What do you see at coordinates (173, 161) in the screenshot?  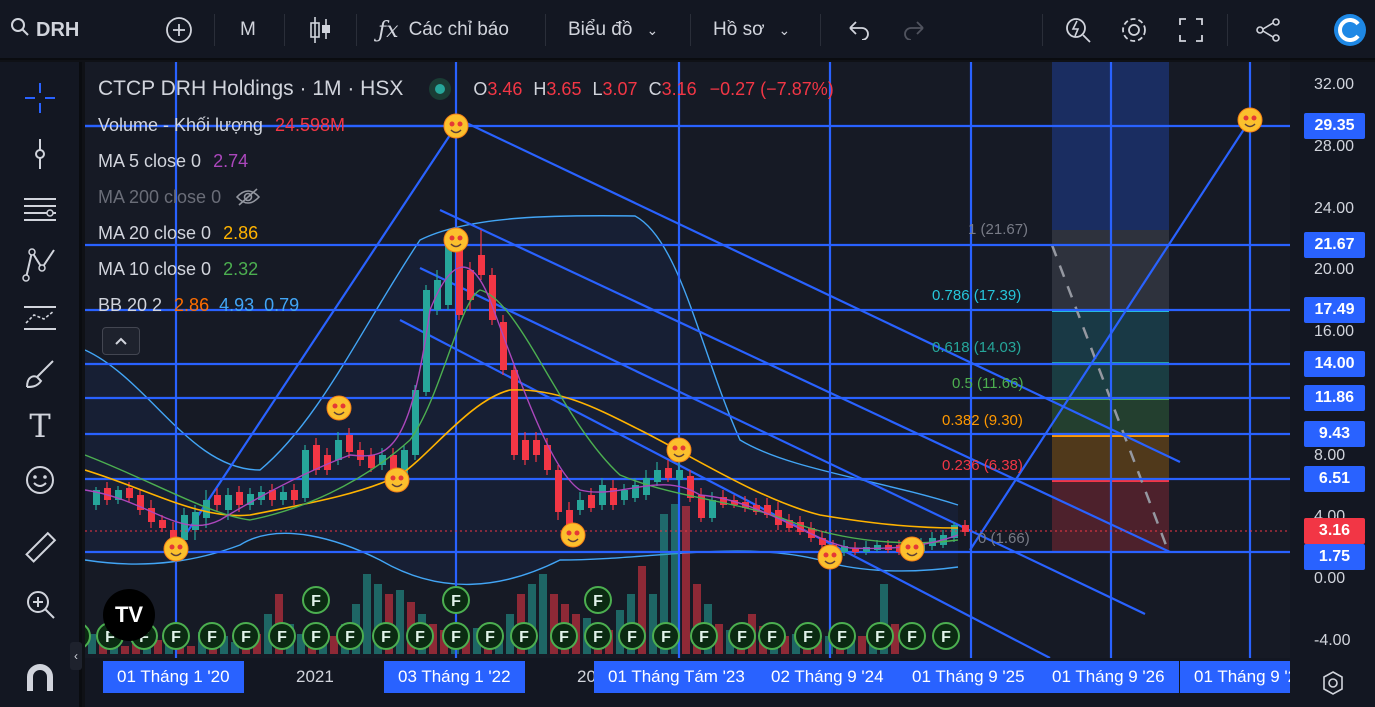 I see `legend-ma5: MA 5 close 0 2.74` at bounding box center [173, 161].